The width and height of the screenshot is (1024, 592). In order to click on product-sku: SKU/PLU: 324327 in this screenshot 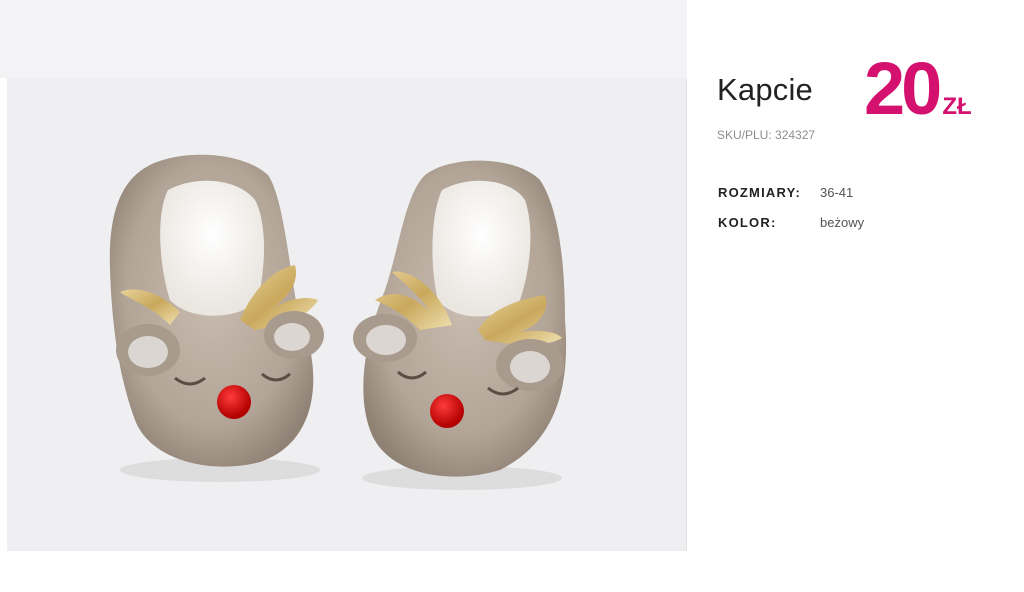, I will do `click(766, 135)`.